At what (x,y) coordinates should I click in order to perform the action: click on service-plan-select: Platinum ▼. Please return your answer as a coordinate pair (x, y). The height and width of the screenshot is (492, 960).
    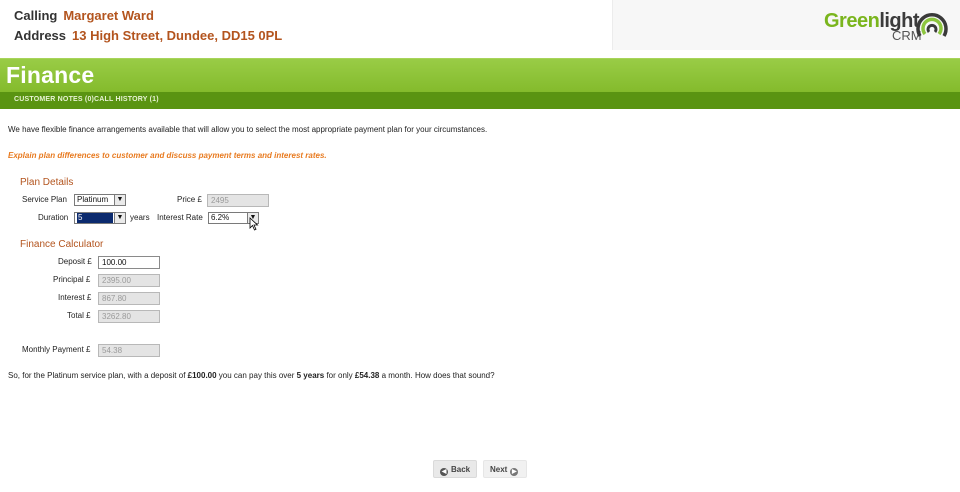
    Looking at the image, I should click on (100, 200).